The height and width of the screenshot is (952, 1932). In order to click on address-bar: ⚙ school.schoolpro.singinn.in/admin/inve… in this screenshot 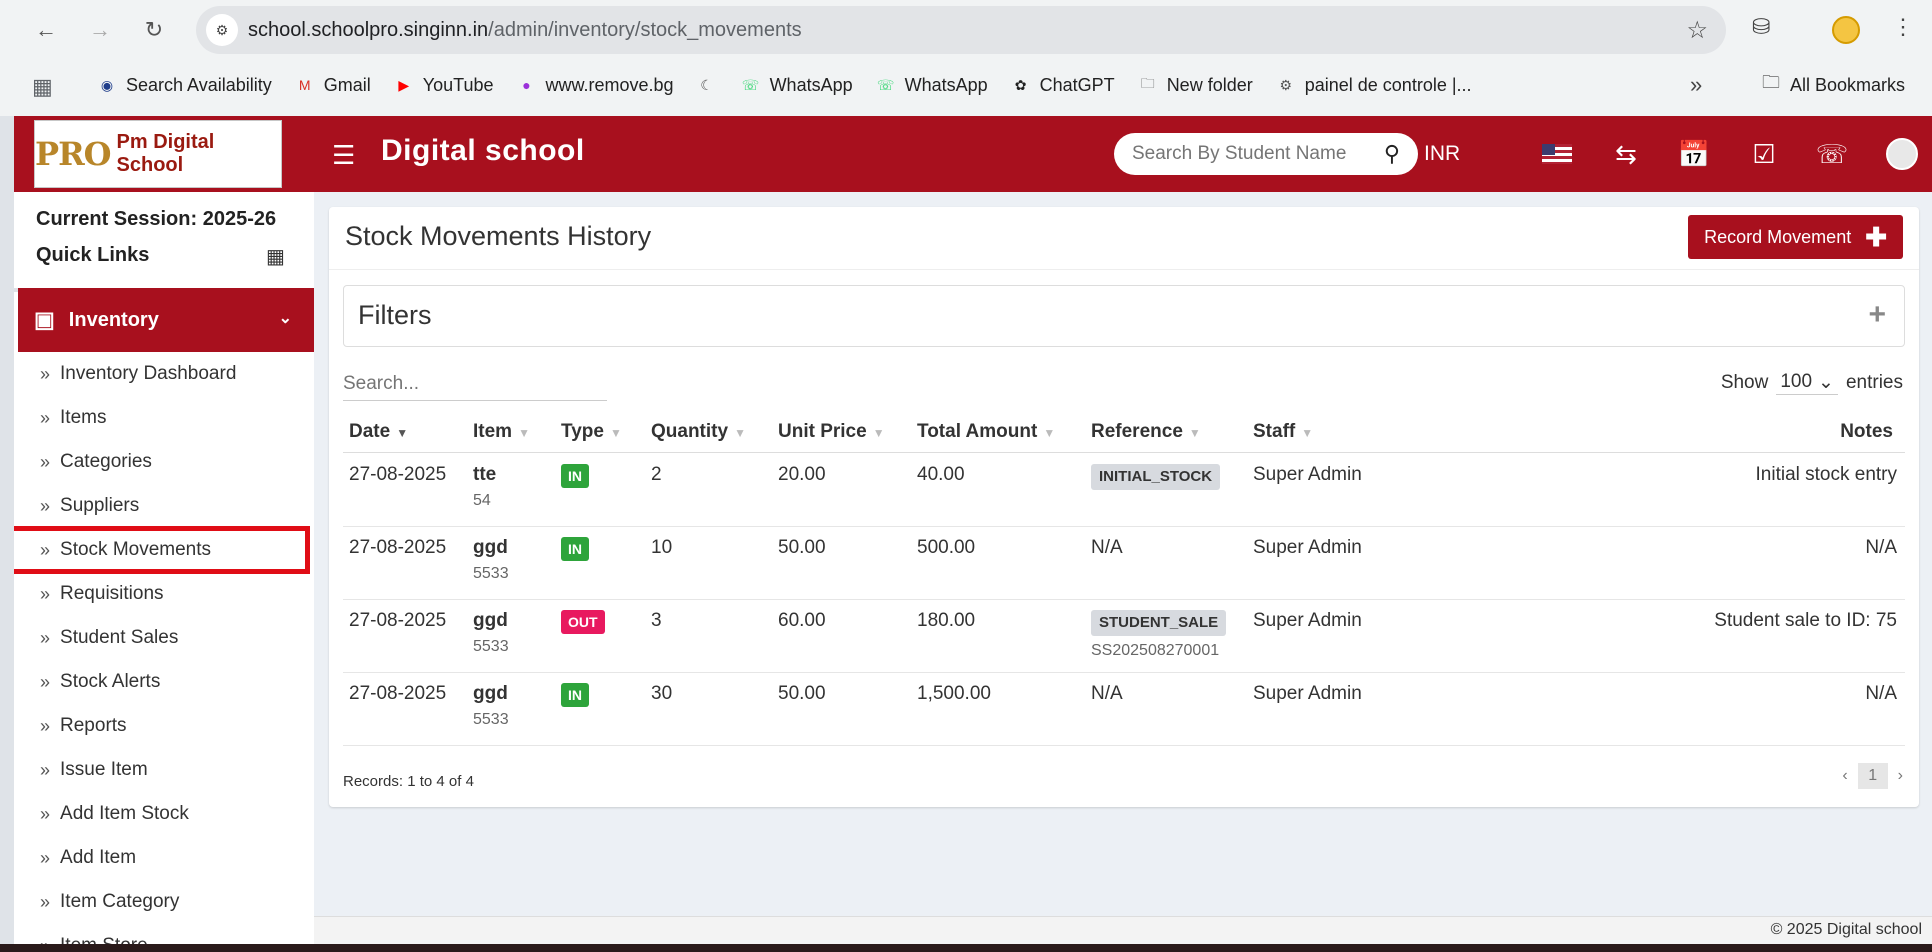, I will do `click(961, 30)`.